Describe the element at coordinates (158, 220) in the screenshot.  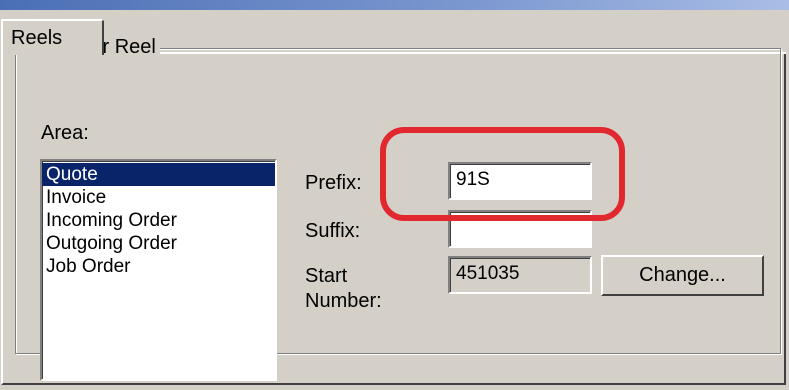
I see `area-item-incoming-order: Incoming Order` at that location.